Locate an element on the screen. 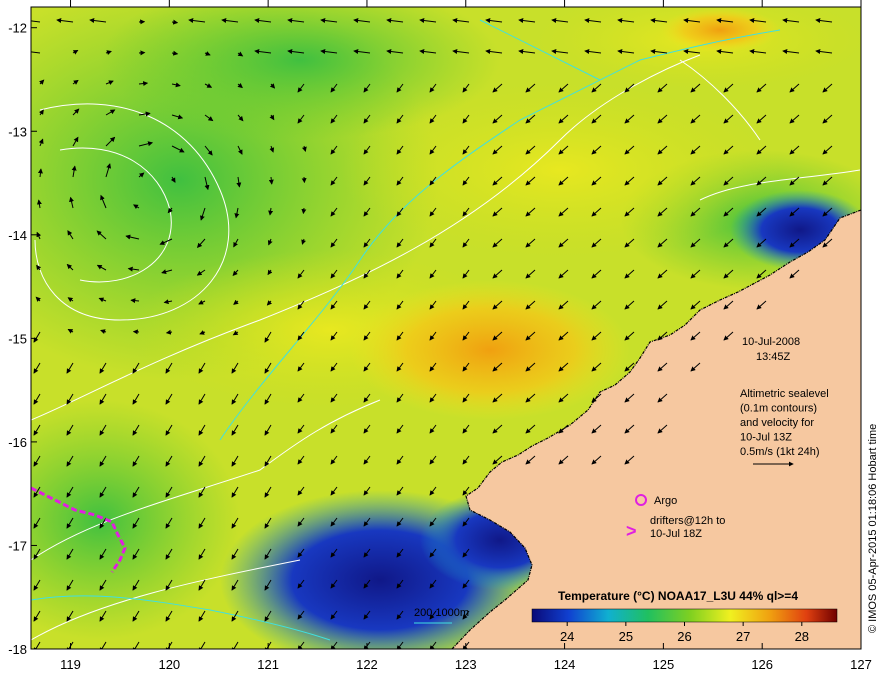 This screenshot has height=680, width=880. colorbar is located at coordinates (684, 615).